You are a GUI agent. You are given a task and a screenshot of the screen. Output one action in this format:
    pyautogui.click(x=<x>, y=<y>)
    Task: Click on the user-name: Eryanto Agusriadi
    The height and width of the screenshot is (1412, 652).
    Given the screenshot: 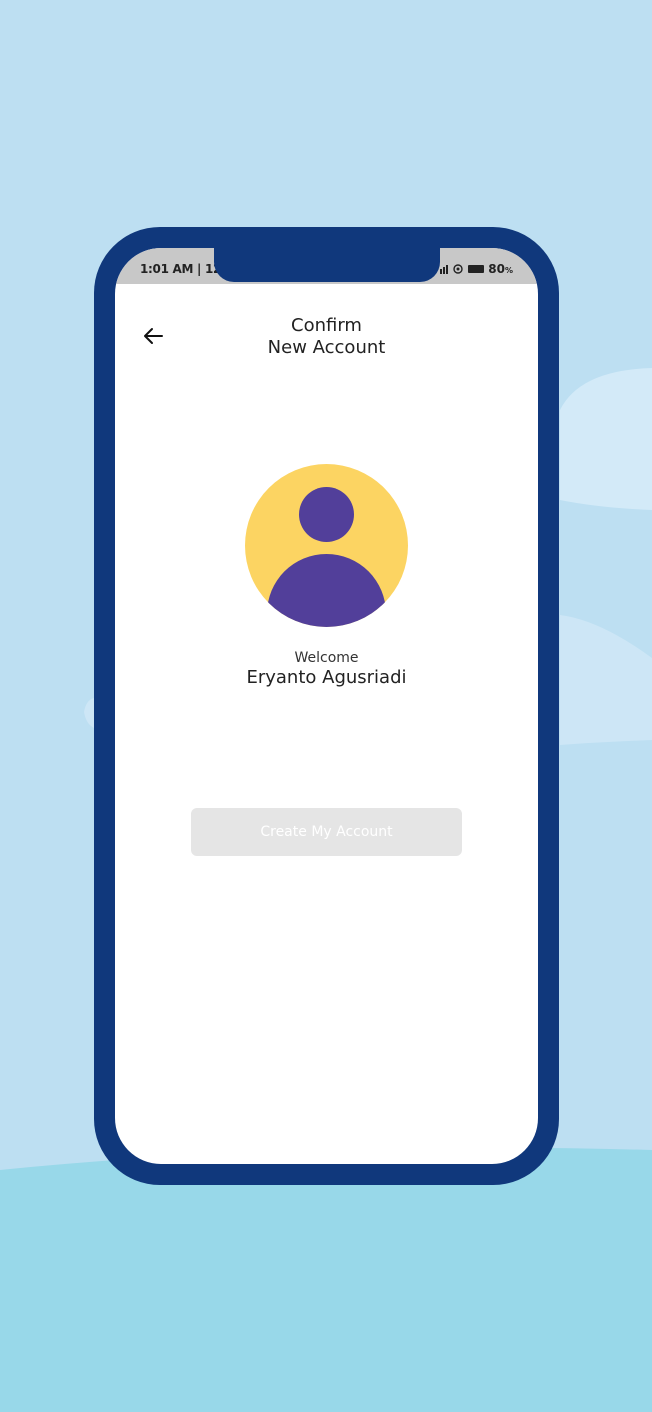 What is the action you would take?
    pyautogui.click(x=326, y=677)
    